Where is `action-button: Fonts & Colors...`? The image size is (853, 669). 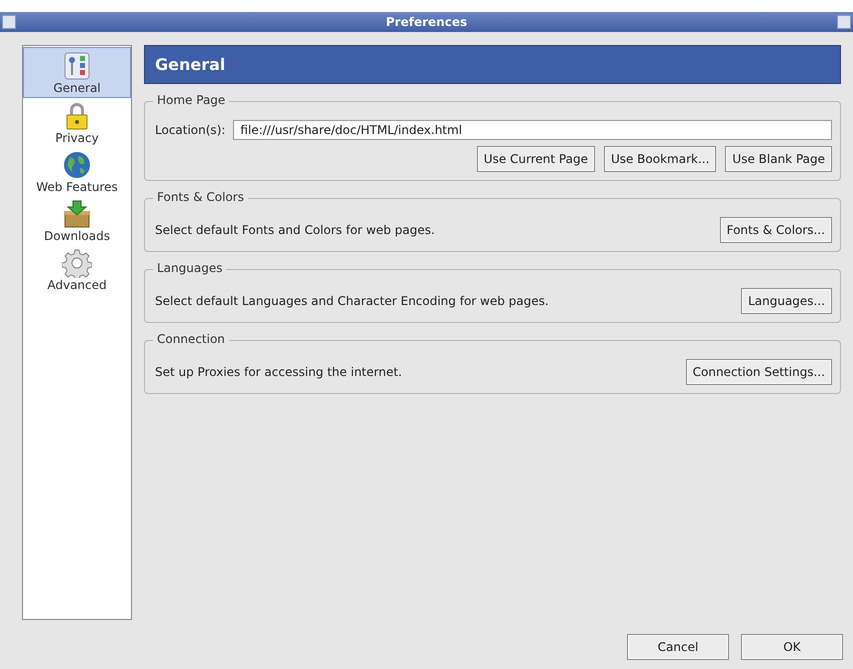
action-button: Fonts & Colors... is located at coordinates (776, 230).